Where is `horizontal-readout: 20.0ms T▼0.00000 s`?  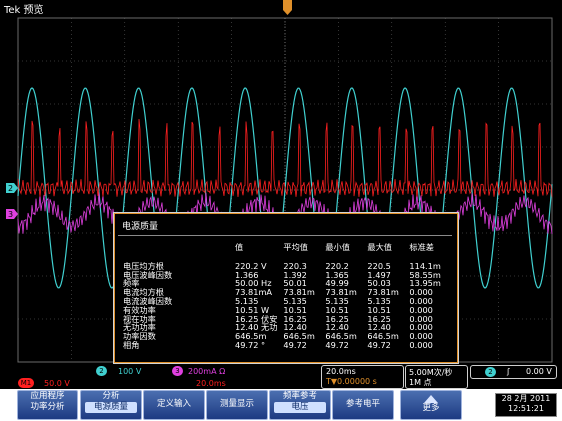 horizontal-readout: 20.0ms T▼0.00000 s is located at coordinates (362, 377).